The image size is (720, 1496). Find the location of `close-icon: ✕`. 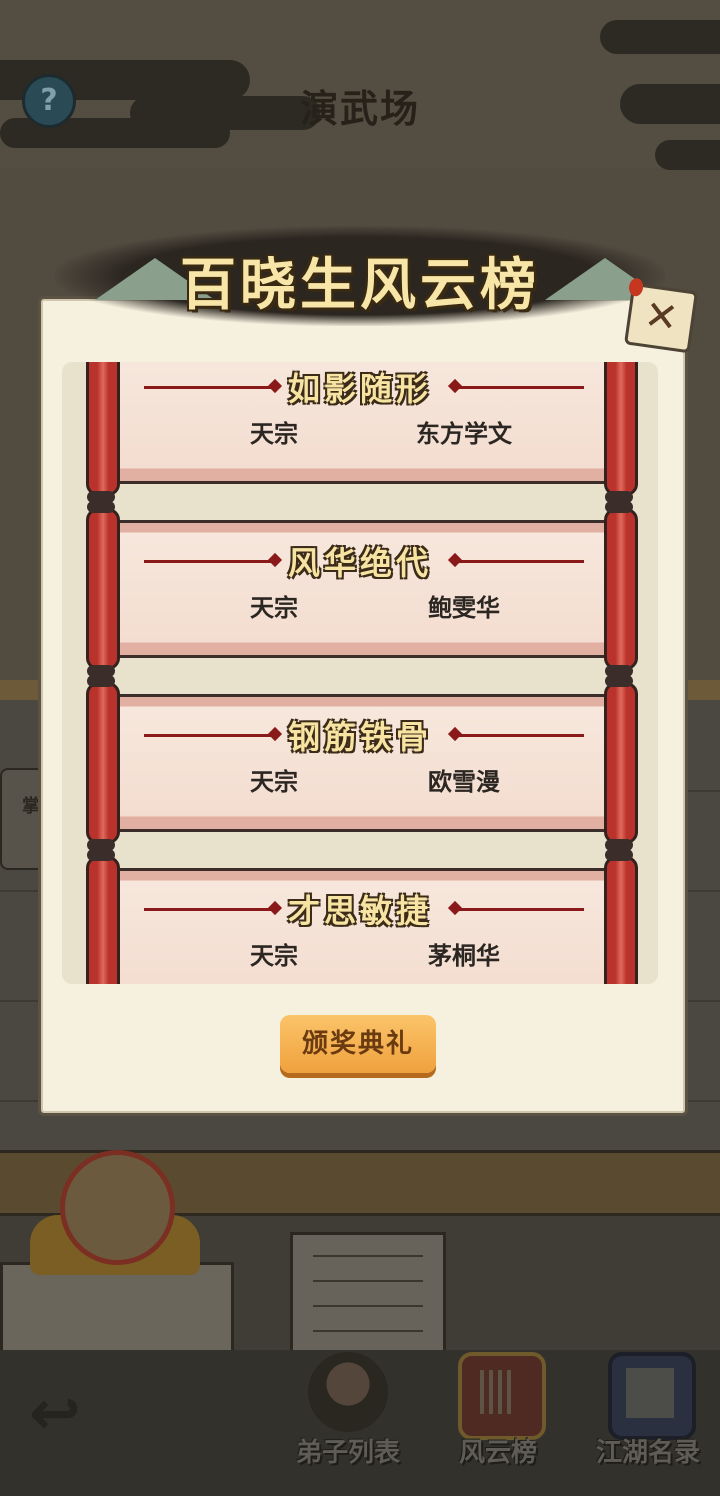

close-icon: ✕ is located at coordinates (661, 315).